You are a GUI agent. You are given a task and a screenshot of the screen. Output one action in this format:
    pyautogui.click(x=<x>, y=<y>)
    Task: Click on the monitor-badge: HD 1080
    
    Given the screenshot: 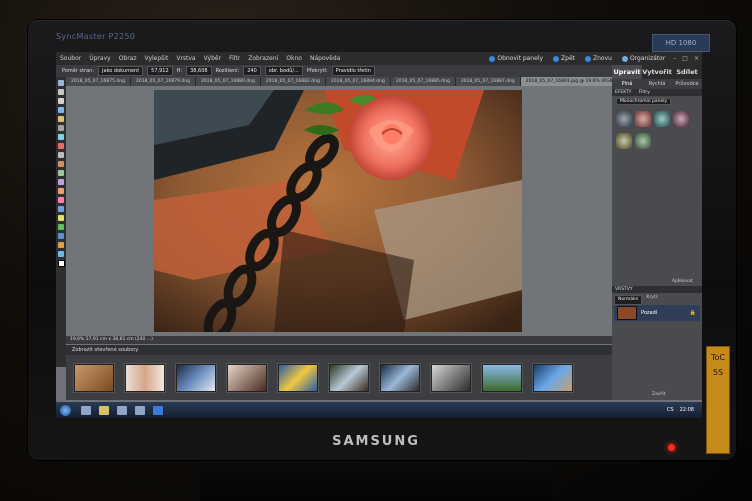 What is the action you would take?
    pyautogui.click(x=681, y=43)
    